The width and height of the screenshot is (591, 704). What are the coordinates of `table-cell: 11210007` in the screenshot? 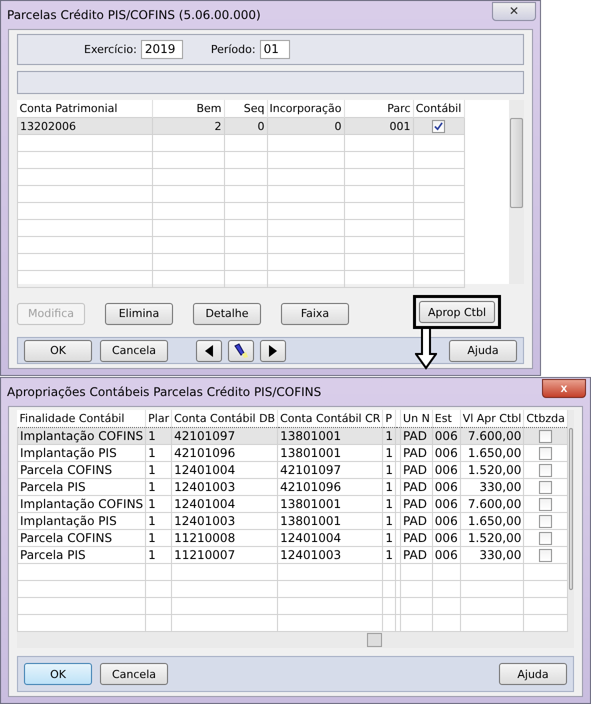 It's located at (225, 555).